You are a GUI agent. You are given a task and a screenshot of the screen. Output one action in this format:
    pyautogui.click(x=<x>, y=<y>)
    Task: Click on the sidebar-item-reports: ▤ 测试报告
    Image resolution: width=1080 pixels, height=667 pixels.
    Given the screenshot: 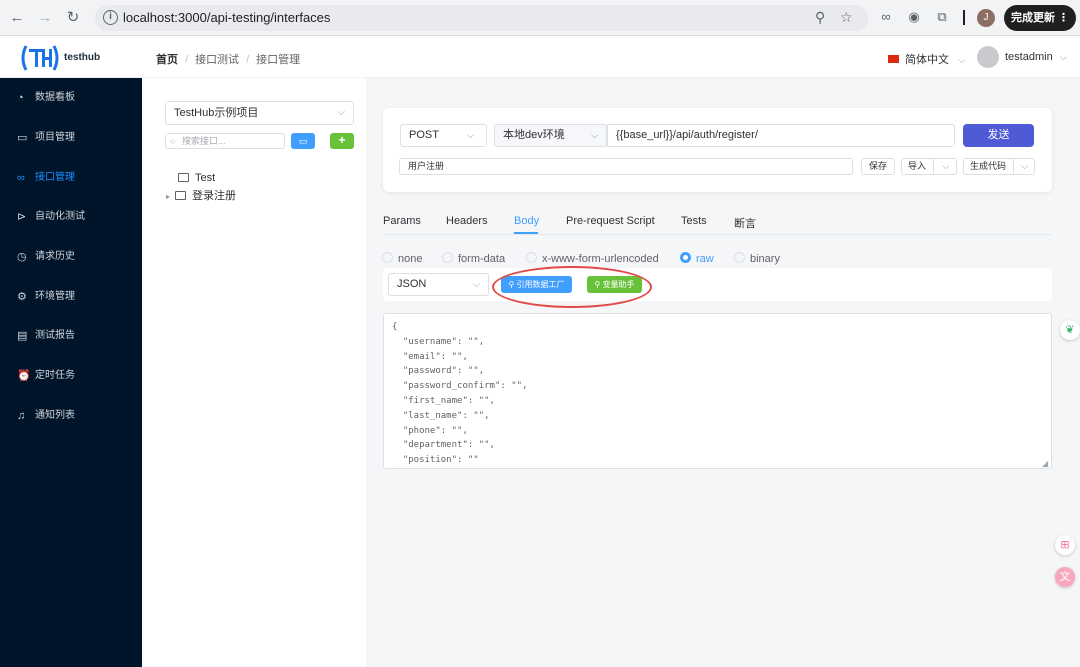 What is the action you would take?
    pyautogui.click(x=71, y=336)
    